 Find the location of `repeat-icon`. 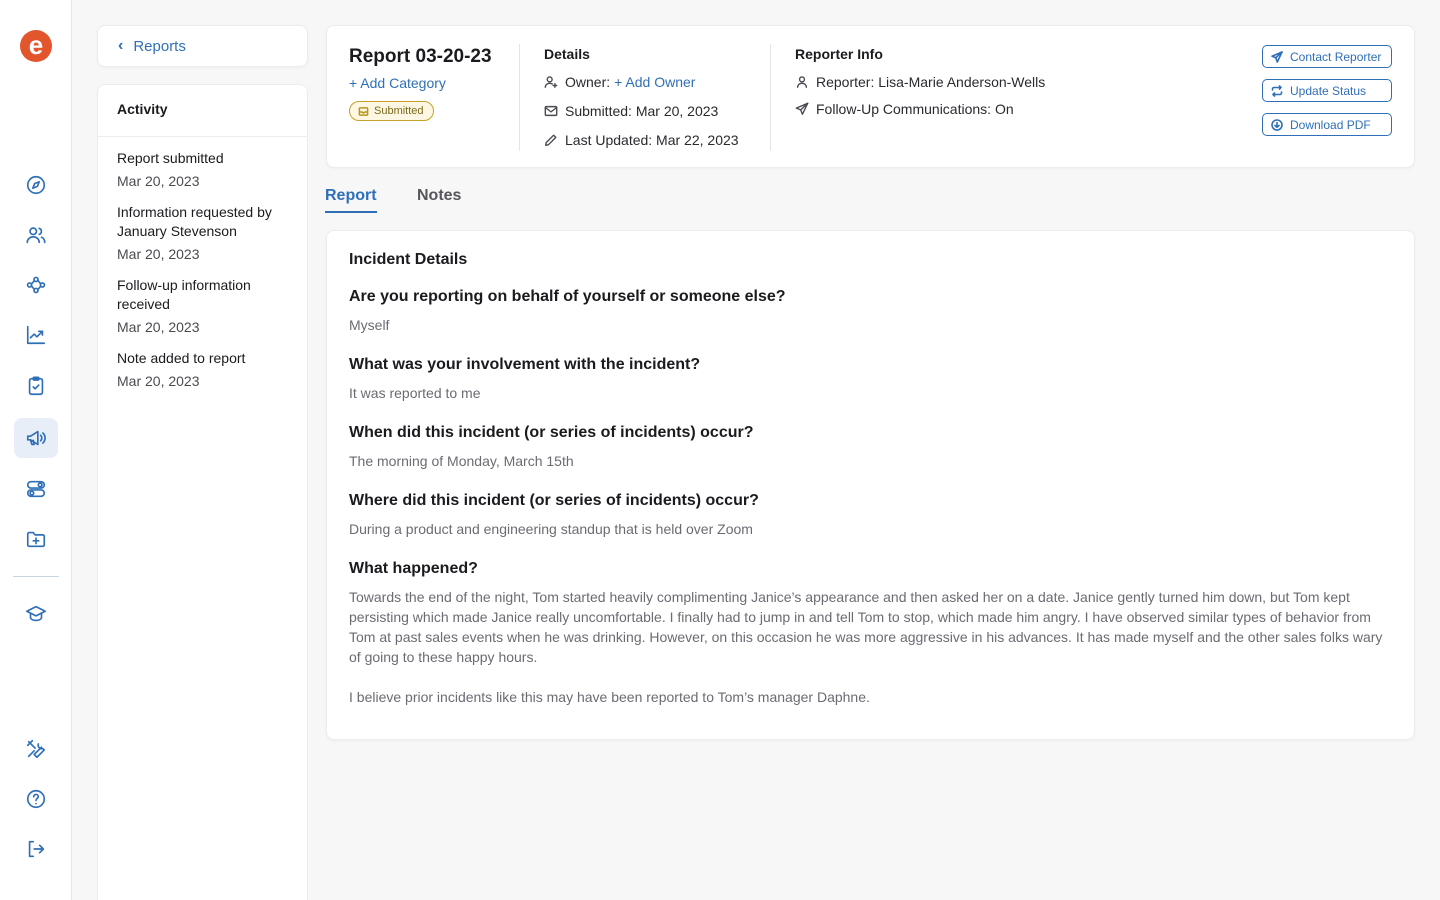

repeat-icon is located at coordinates (1277, 90).